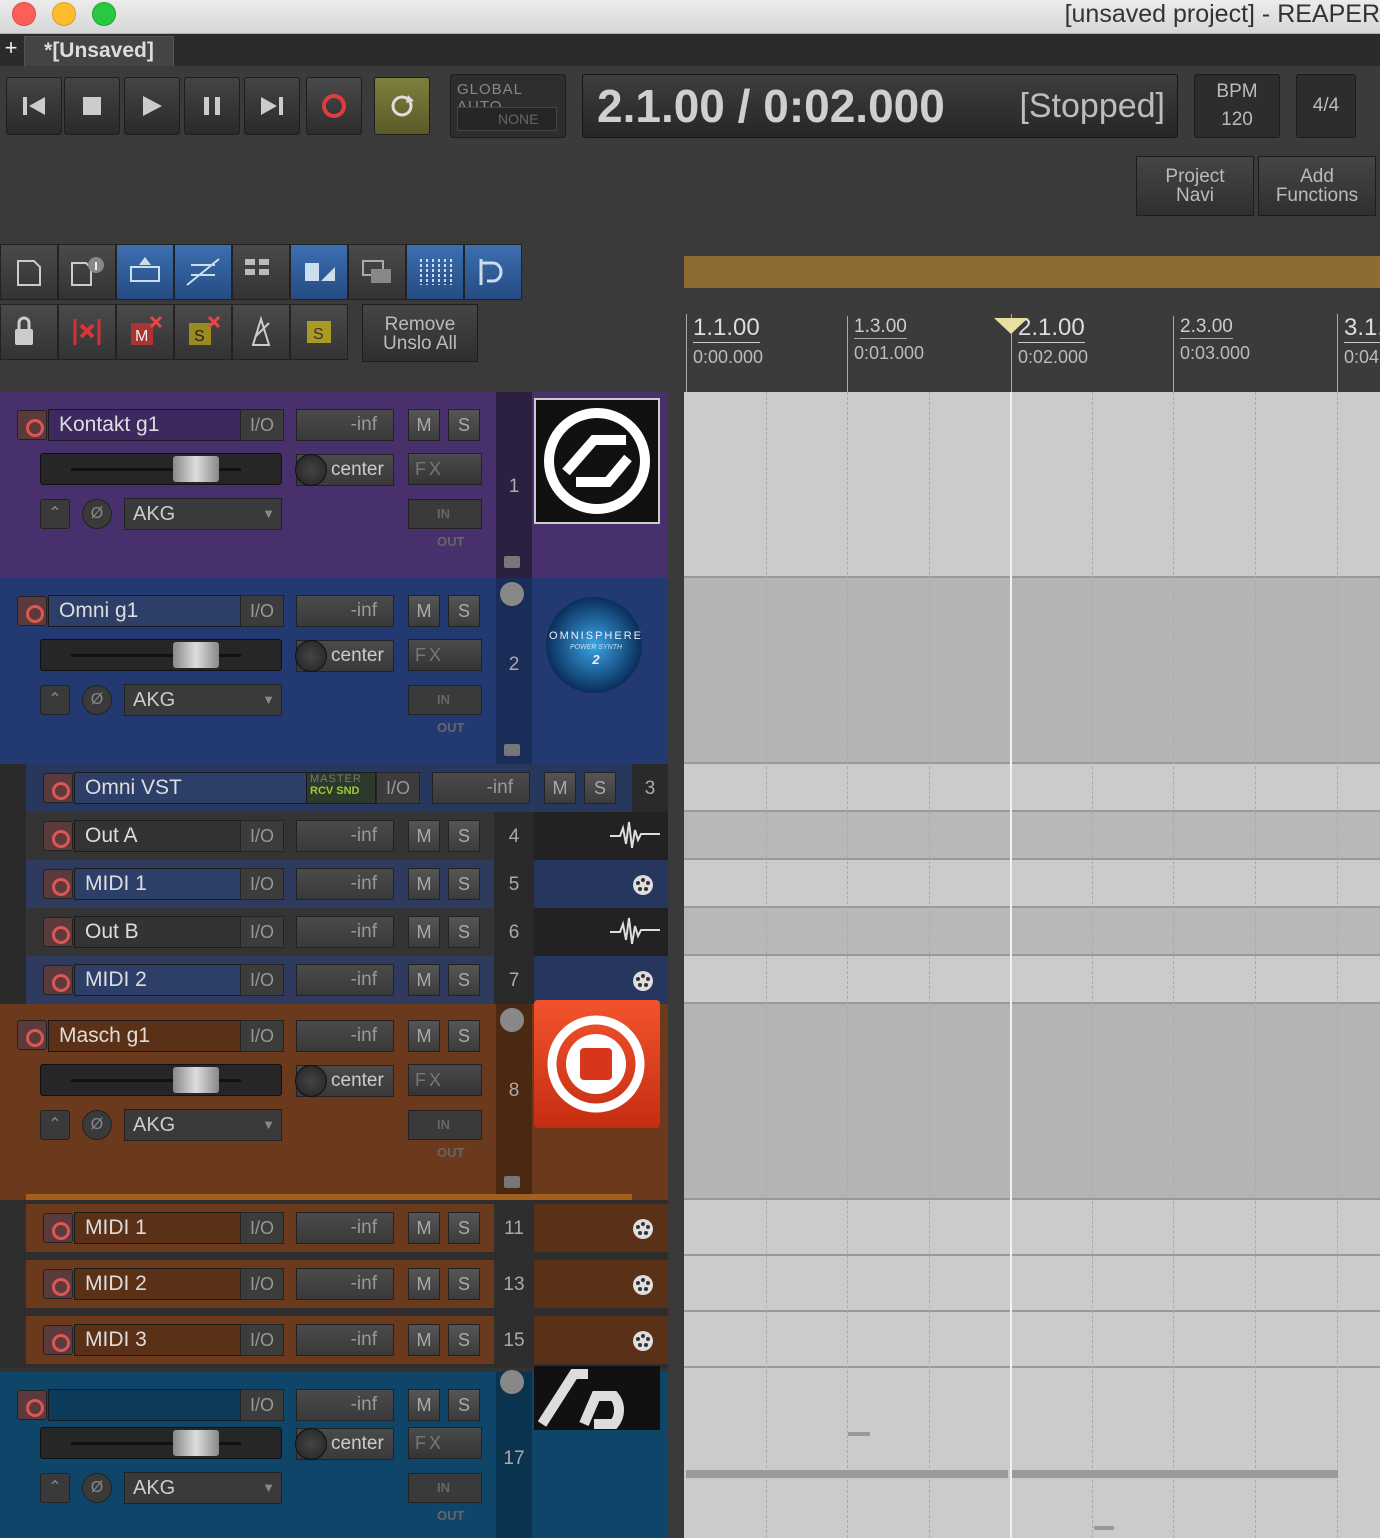 The image size is (1380, 1538). I want to click on track-name: MIDI 3, so click(158, 1340).